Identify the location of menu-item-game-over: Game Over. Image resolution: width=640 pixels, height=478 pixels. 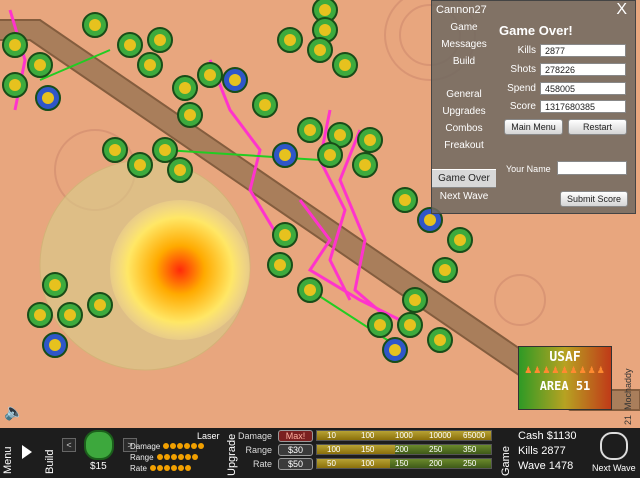
(464, 178).